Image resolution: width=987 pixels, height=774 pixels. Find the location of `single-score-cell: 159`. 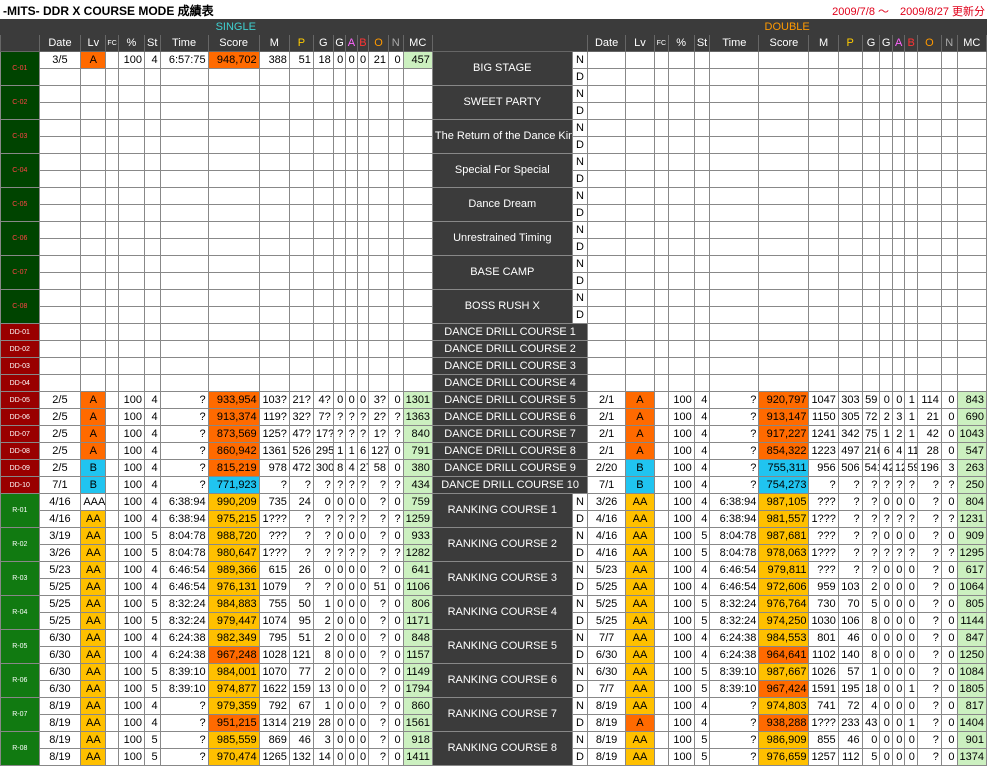

single-score-cell: 159 is located at coordinates (301, 689).